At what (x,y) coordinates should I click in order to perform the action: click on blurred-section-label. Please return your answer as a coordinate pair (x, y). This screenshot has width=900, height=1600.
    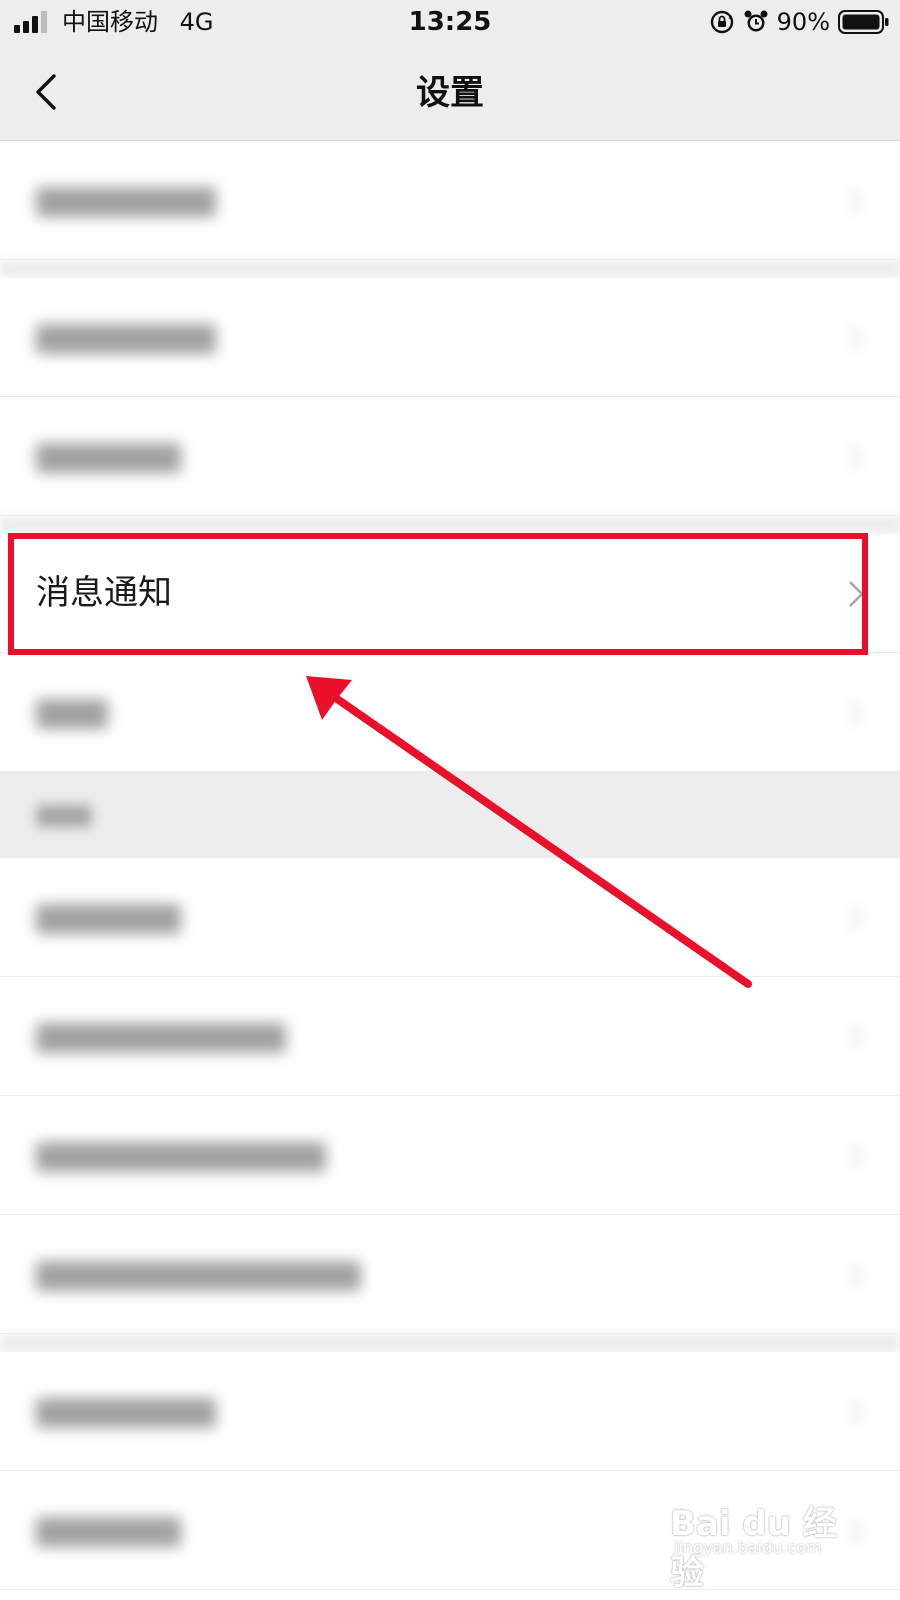
    Looking at the image, I should click on (64, 815).